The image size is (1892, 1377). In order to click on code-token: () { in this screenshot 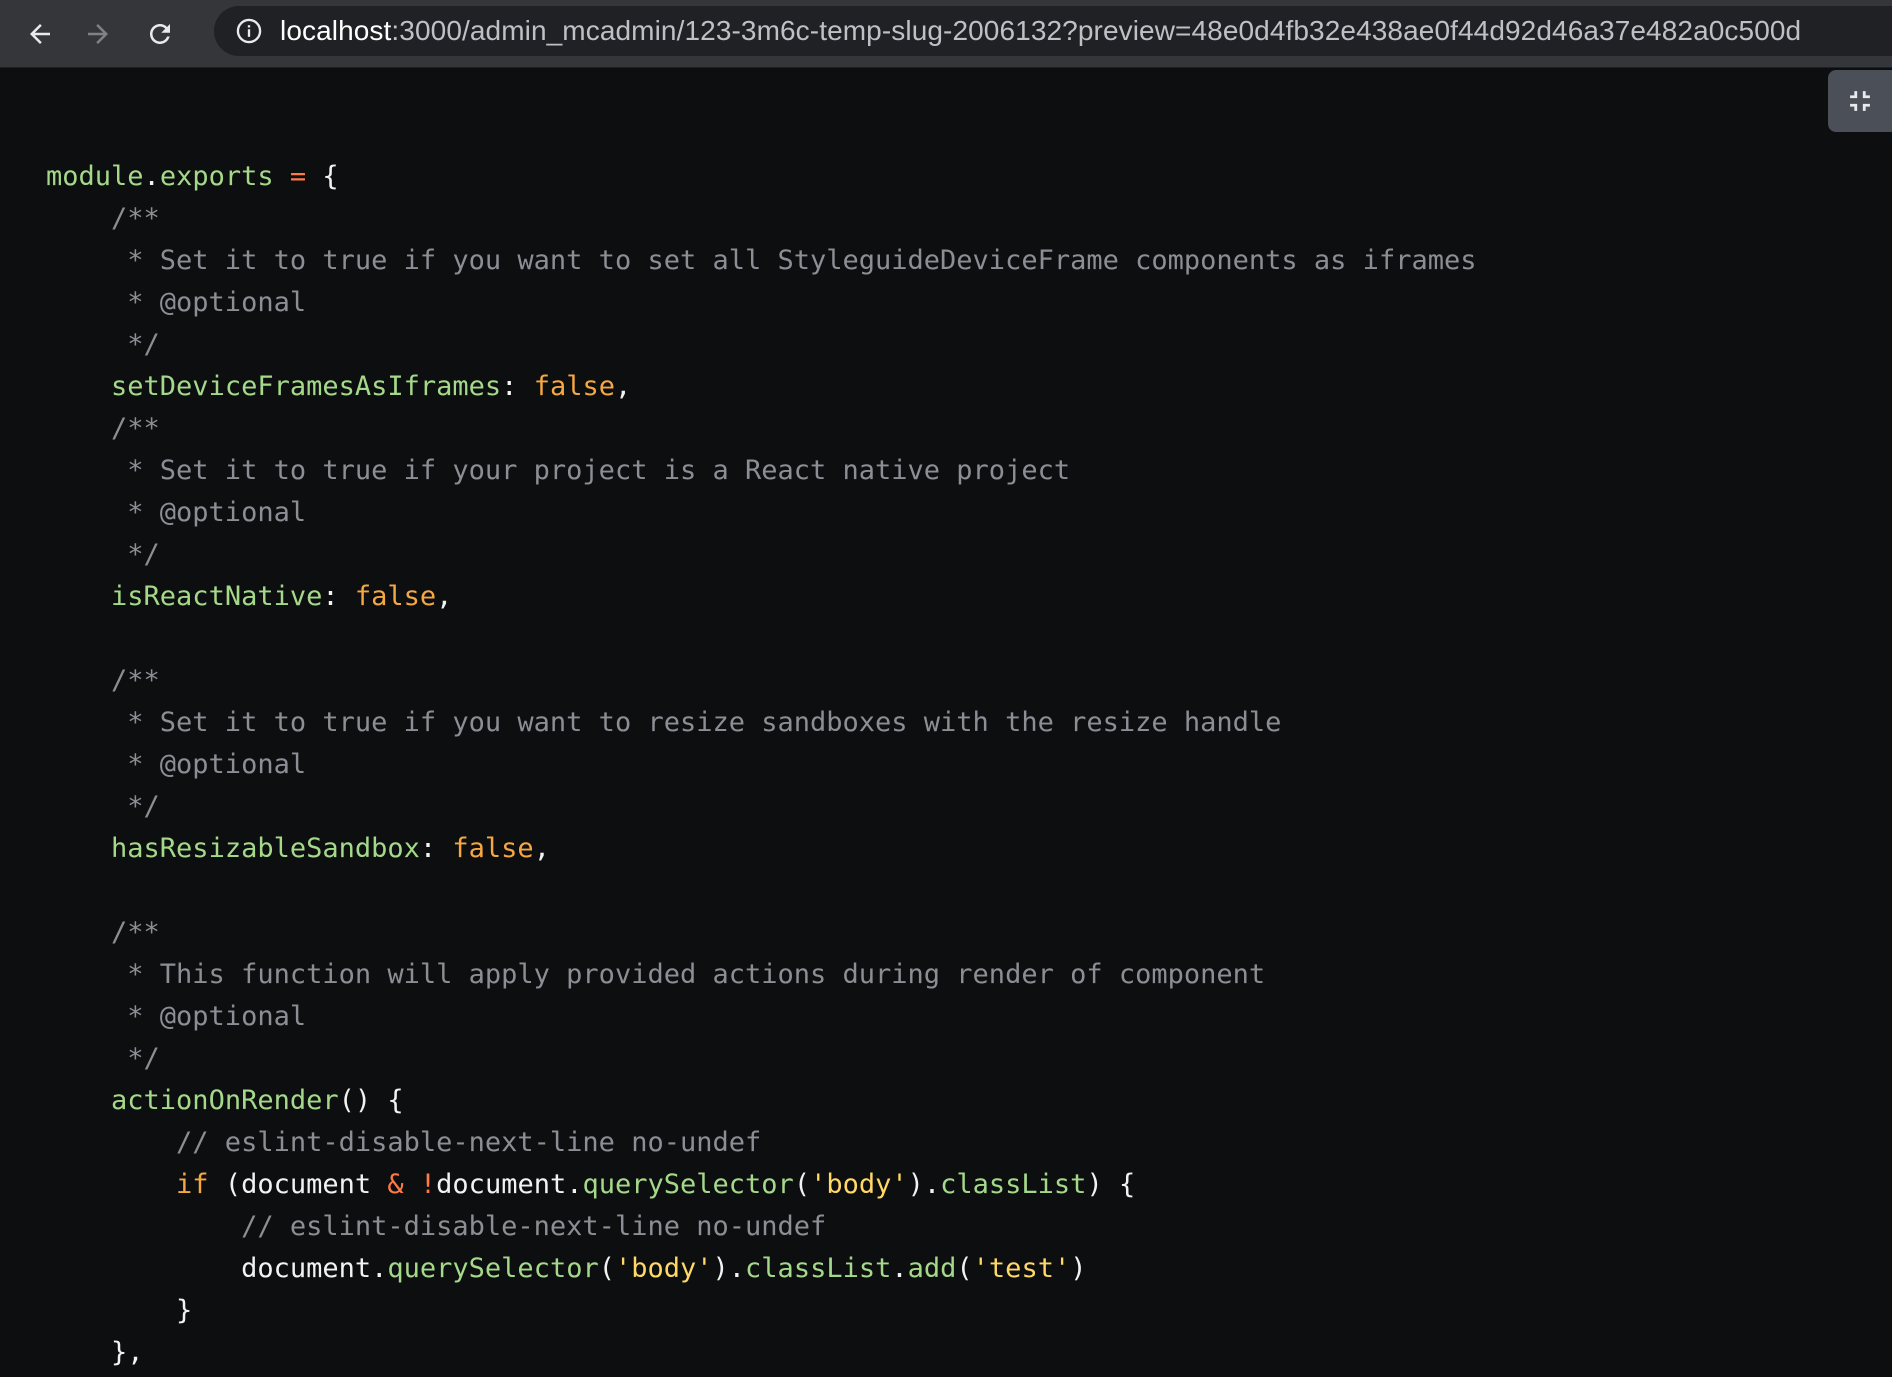, I will do `click(371, 1100)`.